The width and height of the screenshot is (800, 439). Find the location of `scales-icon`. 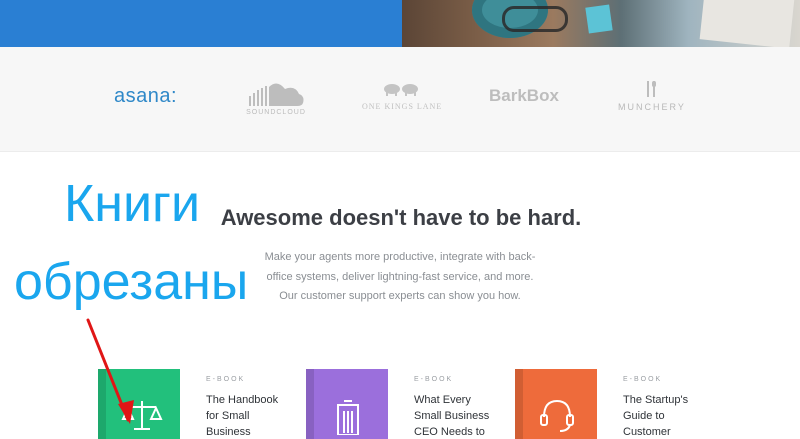

scales-icon is located at coordinates (142, 415).